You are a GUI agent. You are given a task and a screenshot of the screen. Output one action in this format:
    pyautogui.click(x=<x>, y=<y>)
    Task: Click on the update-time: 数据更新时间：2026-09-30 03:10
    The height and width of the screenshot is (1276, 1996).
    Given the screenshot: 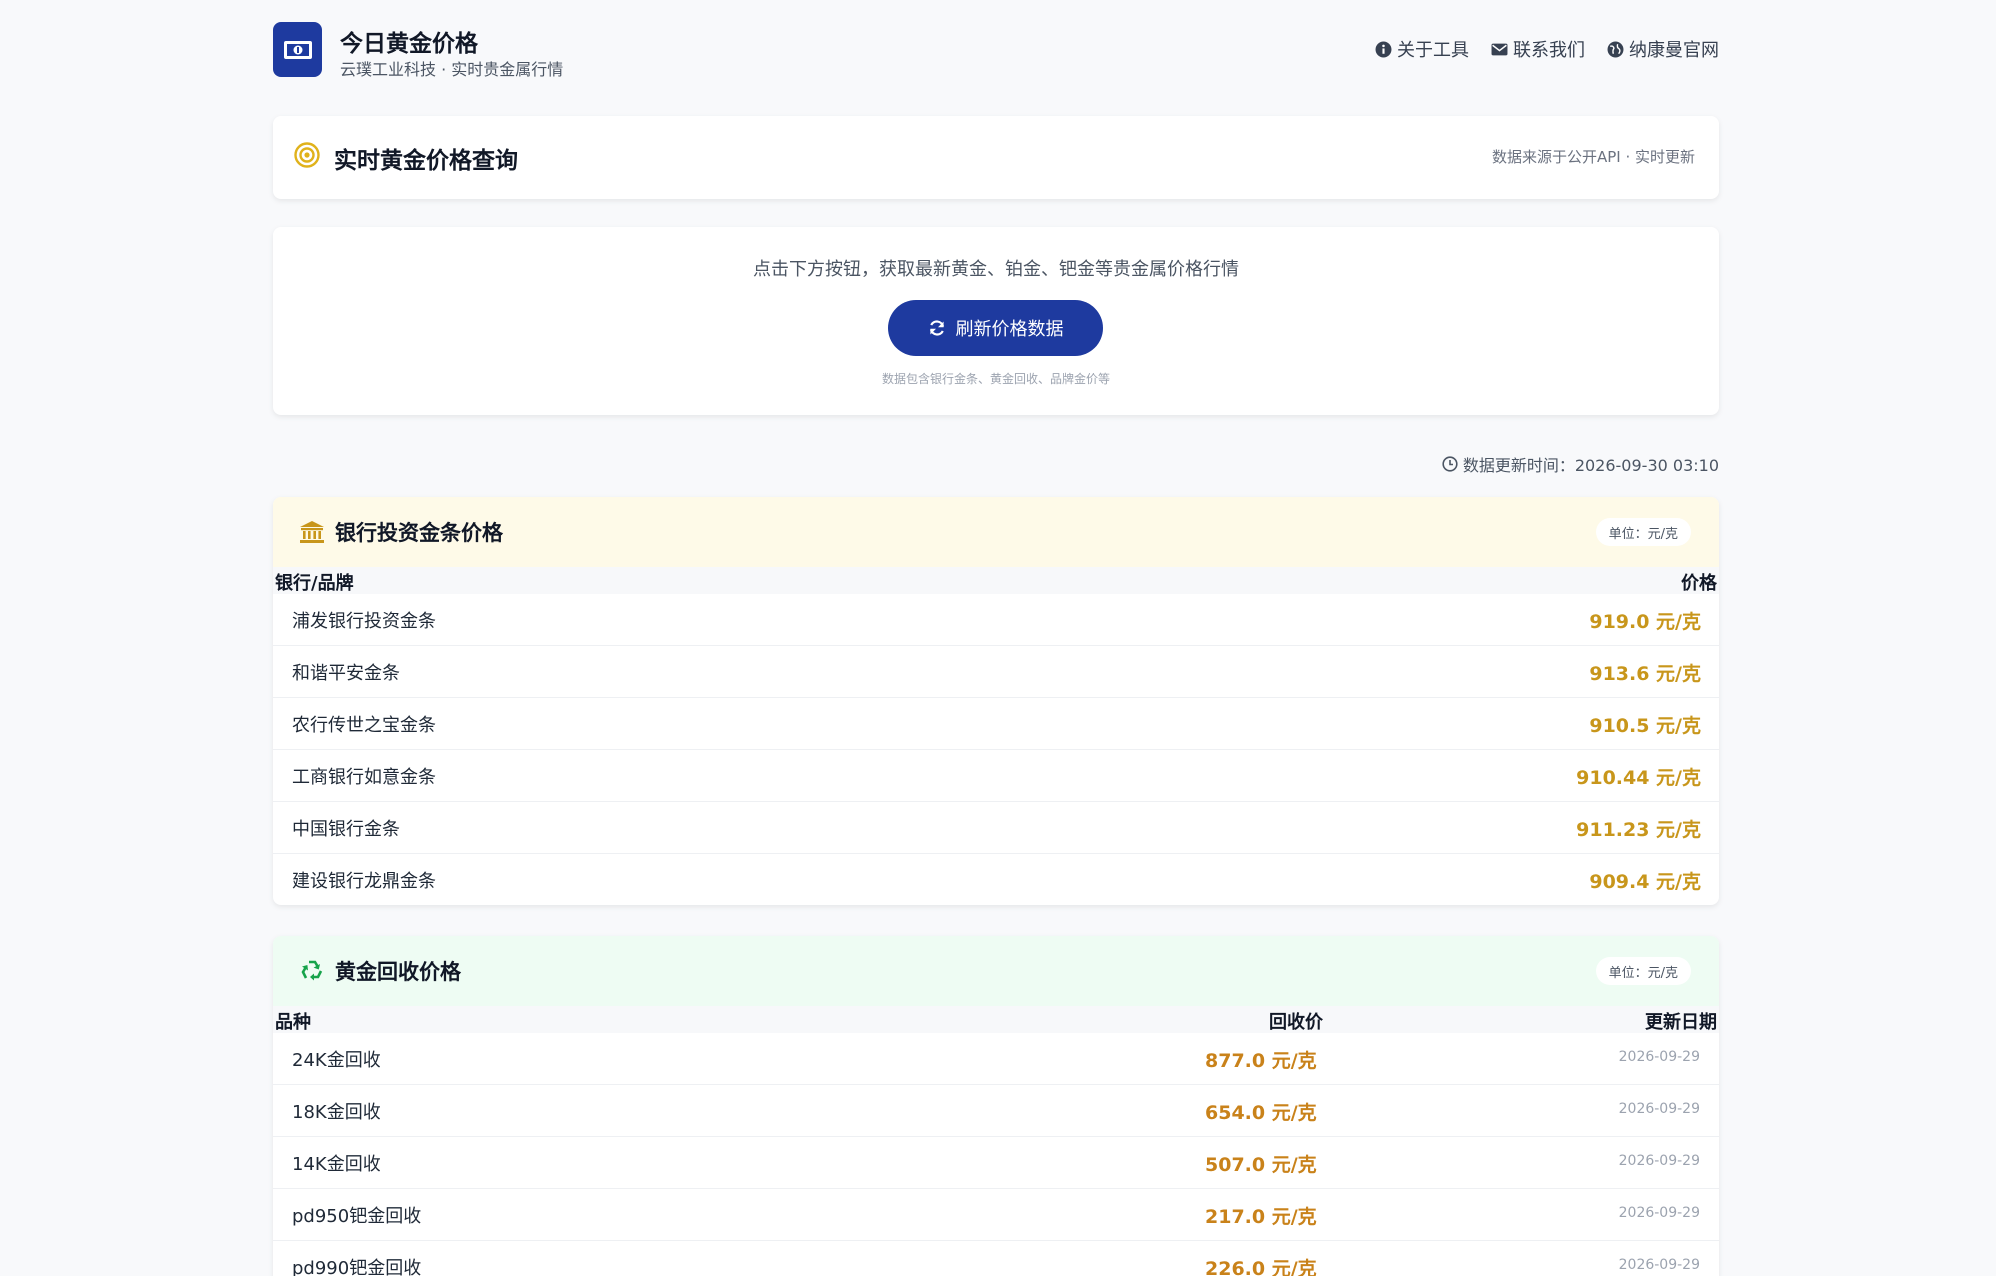 What is the action you would take?
    pyautogui.click(x=1580, y=464)
    